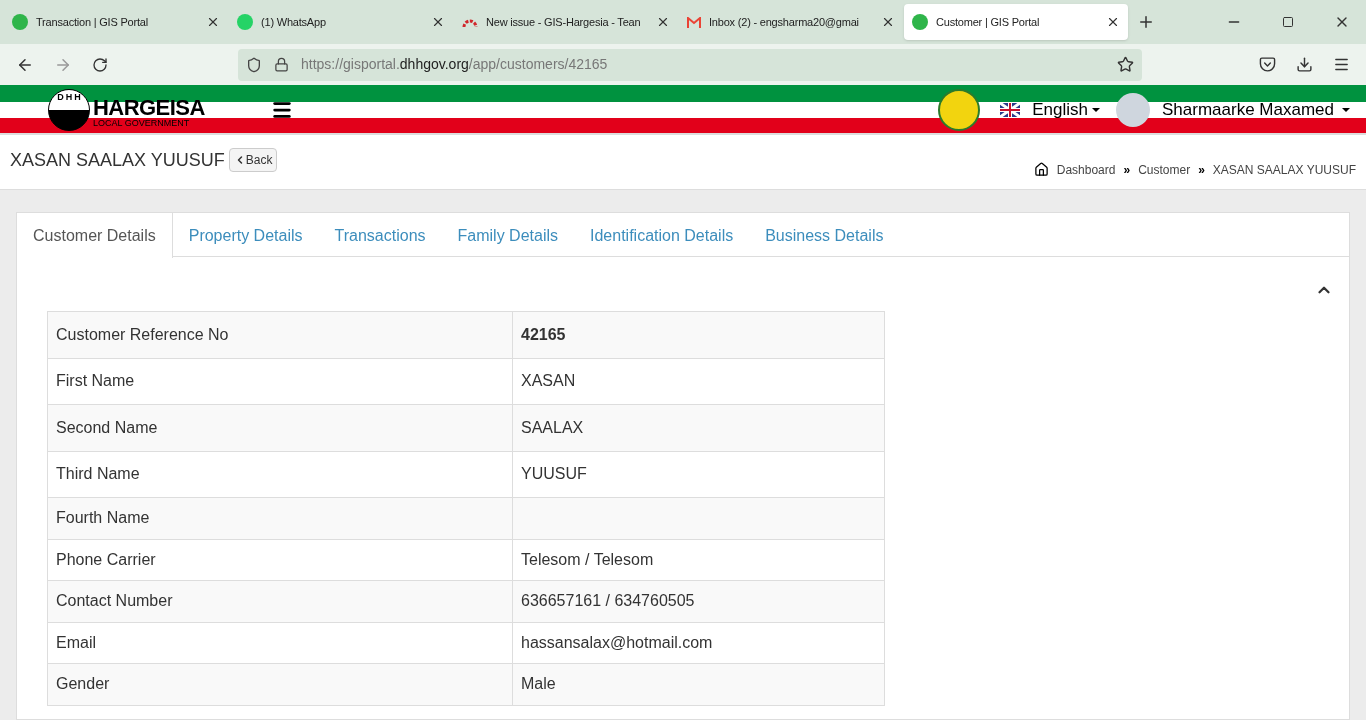  I want to click on download-icon, so click(1304, 64).